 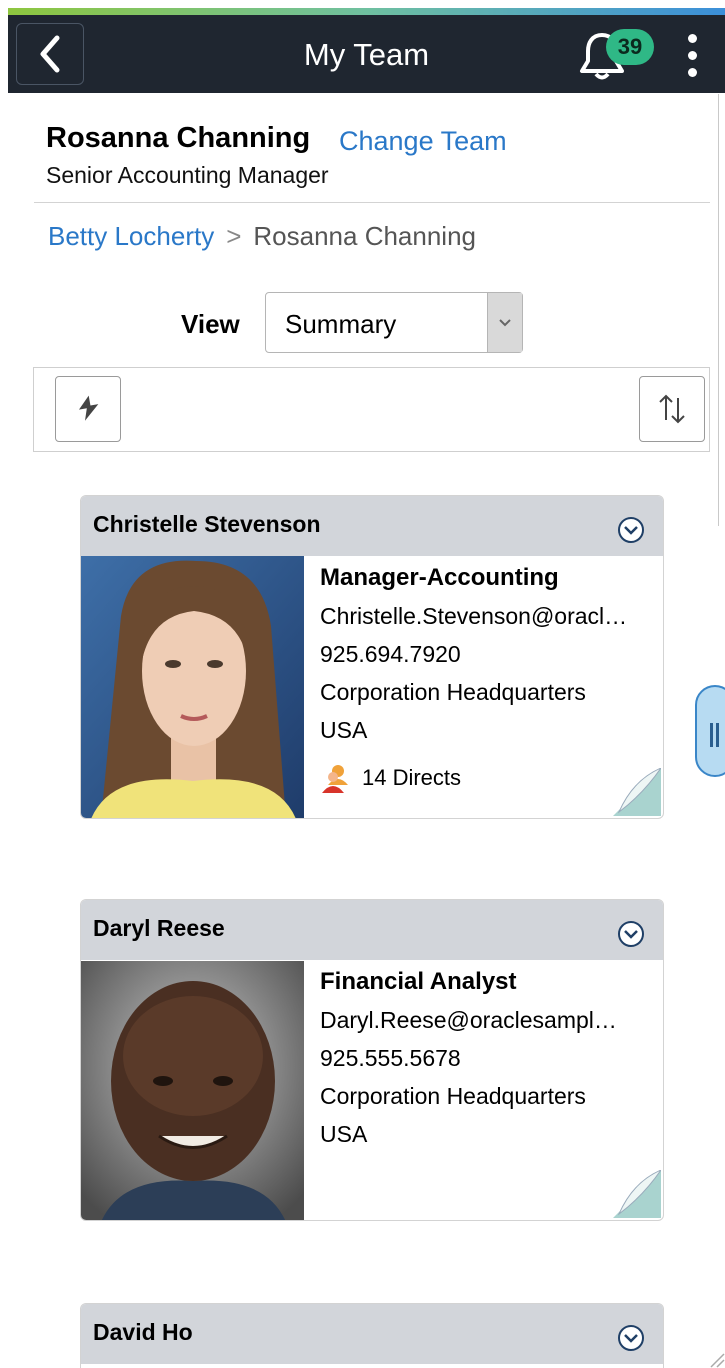 I want to click on top-accent-strip, so click(x=362, y=8).